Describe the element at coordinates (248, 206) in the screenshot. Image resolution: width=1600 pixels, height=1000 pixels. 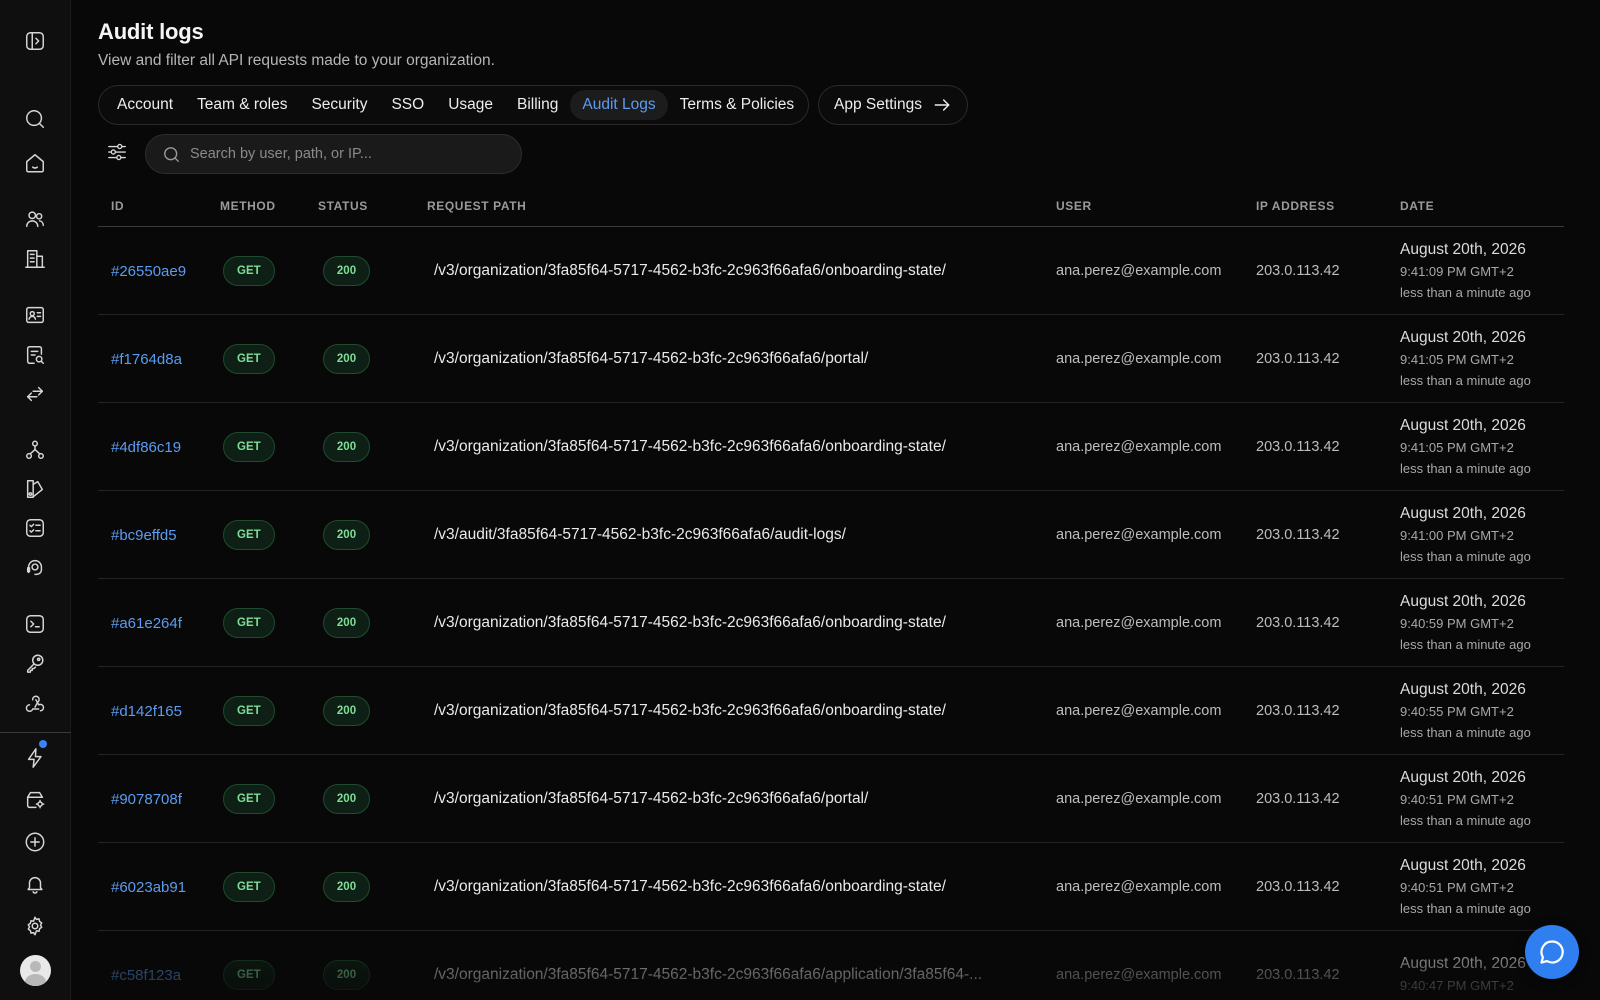
I see `column-header-method: METHOD` at that location.